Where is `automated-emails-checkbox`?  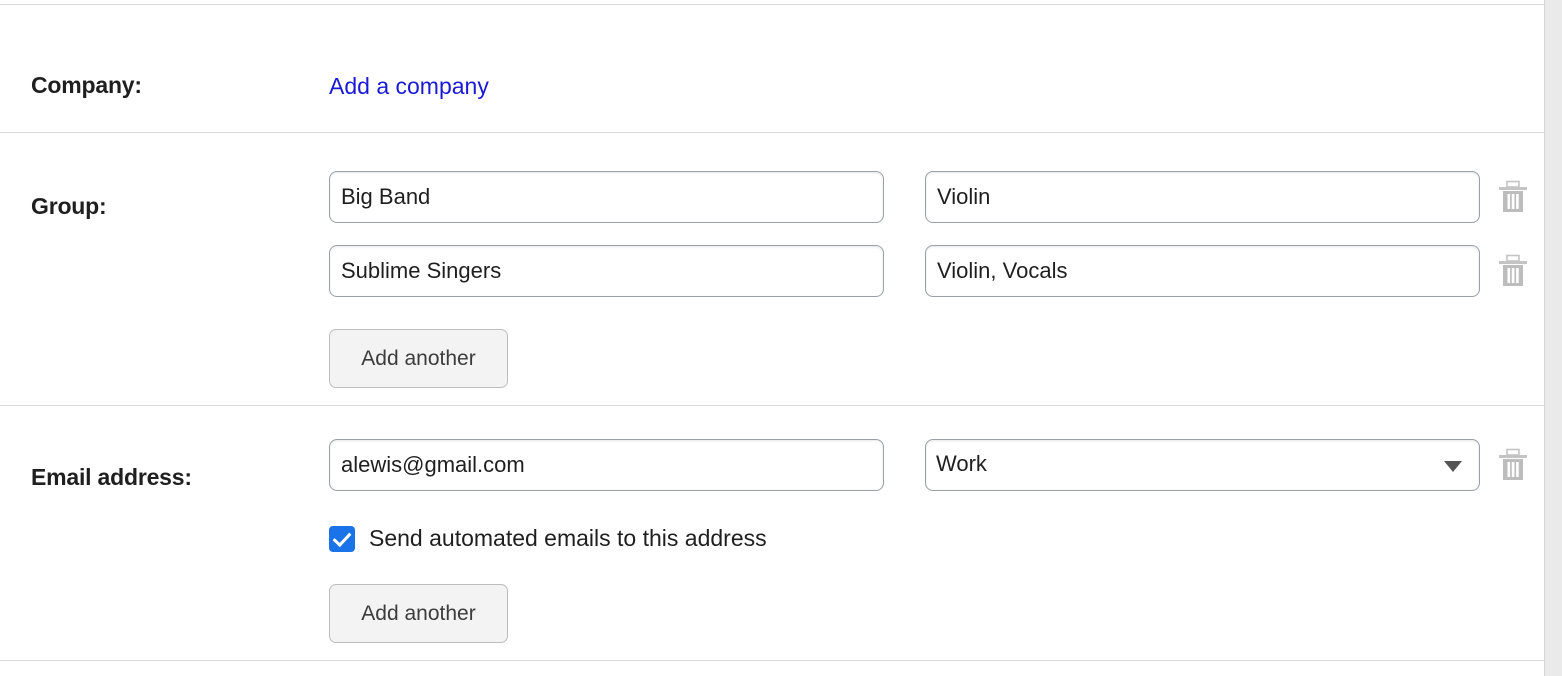 automated-emails-checkbox is located at coordinates (342, 538).